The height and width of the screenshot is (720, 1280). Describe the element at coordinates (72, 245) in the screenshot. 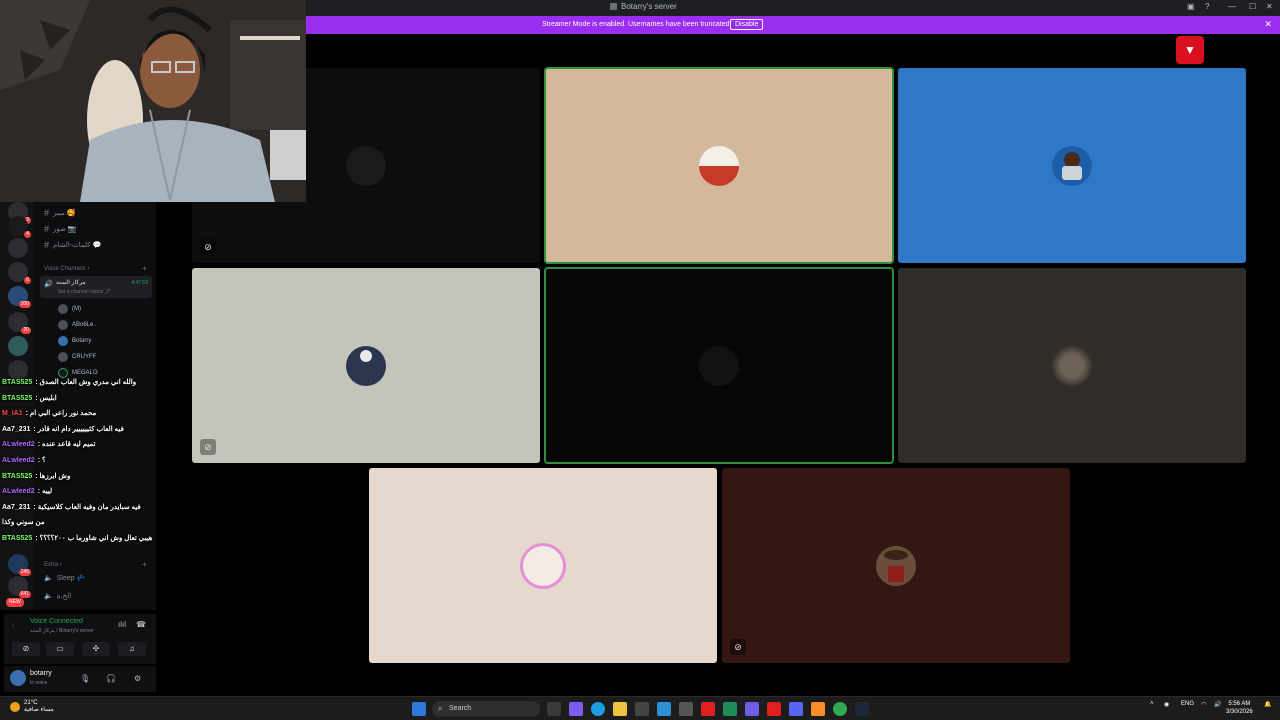

I see `text-channel: # كلمات-الشام 💬` at that location.